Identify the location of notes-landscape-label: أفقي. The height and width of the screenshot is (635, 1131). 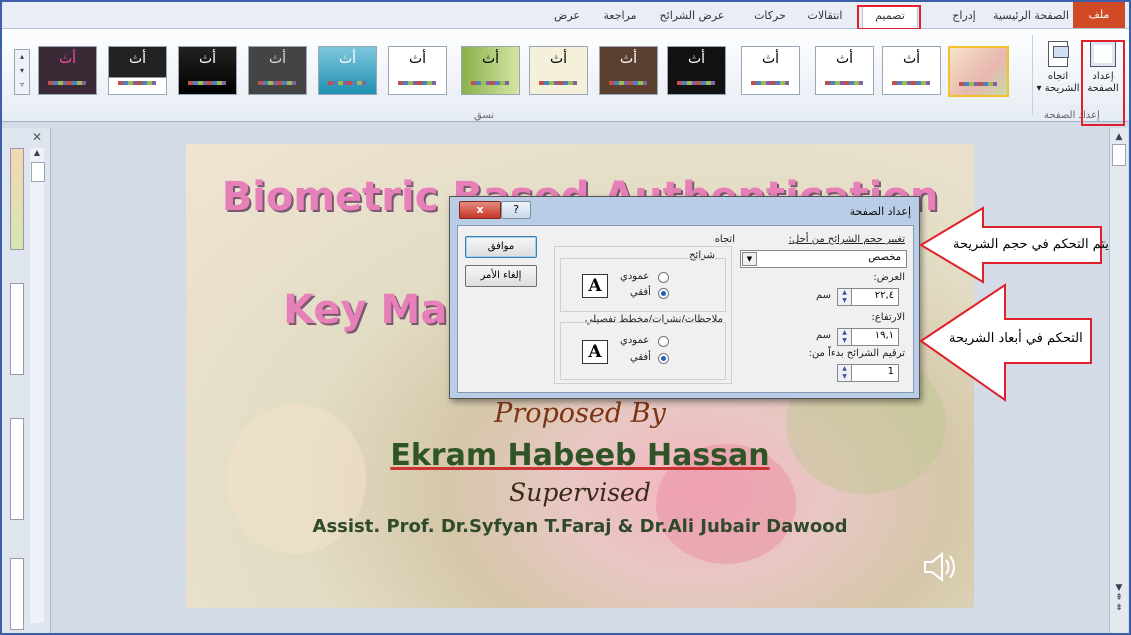
(640, 357).